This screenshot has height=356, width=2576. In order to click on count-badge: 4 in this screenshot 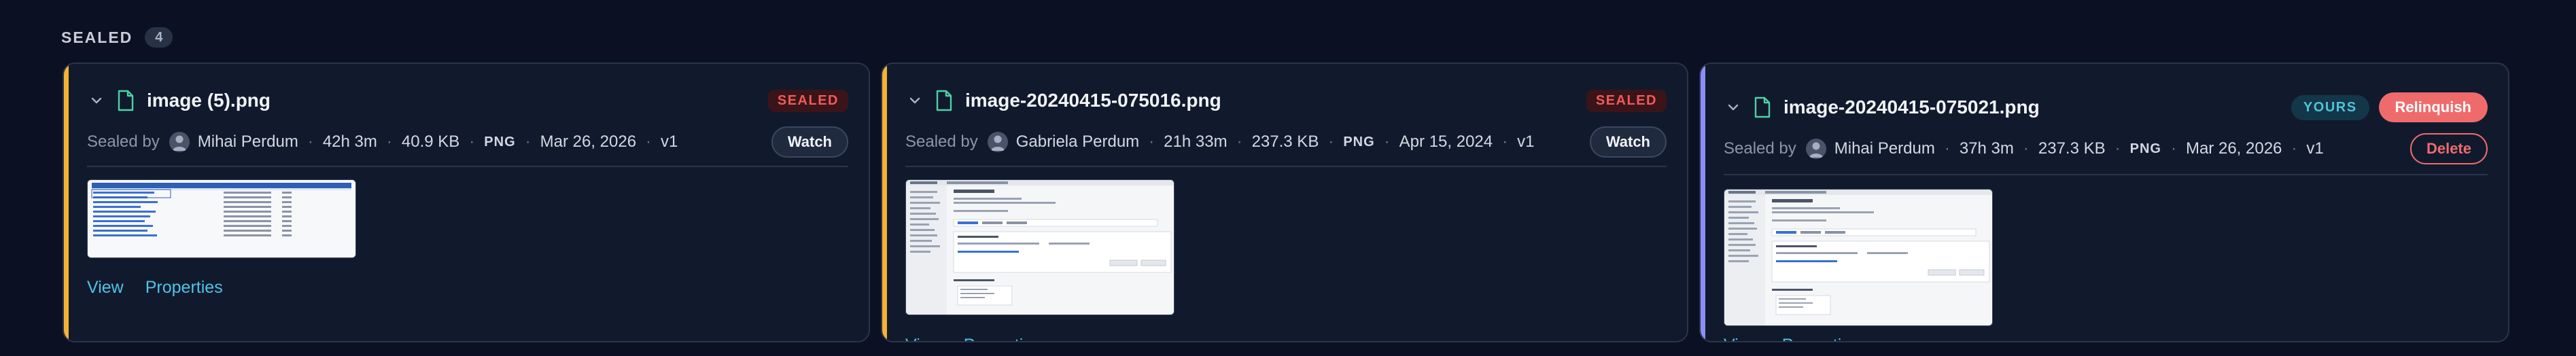, I will do `click(159, 37)`.